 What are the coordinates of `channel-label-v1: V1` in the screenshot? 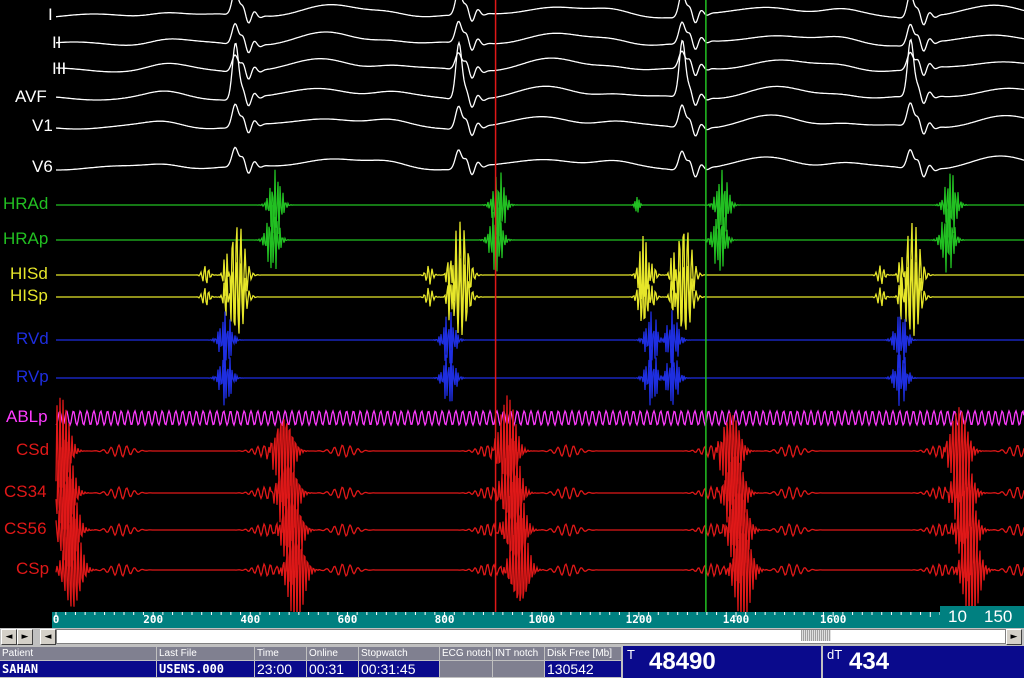 It's located at (42, 126).